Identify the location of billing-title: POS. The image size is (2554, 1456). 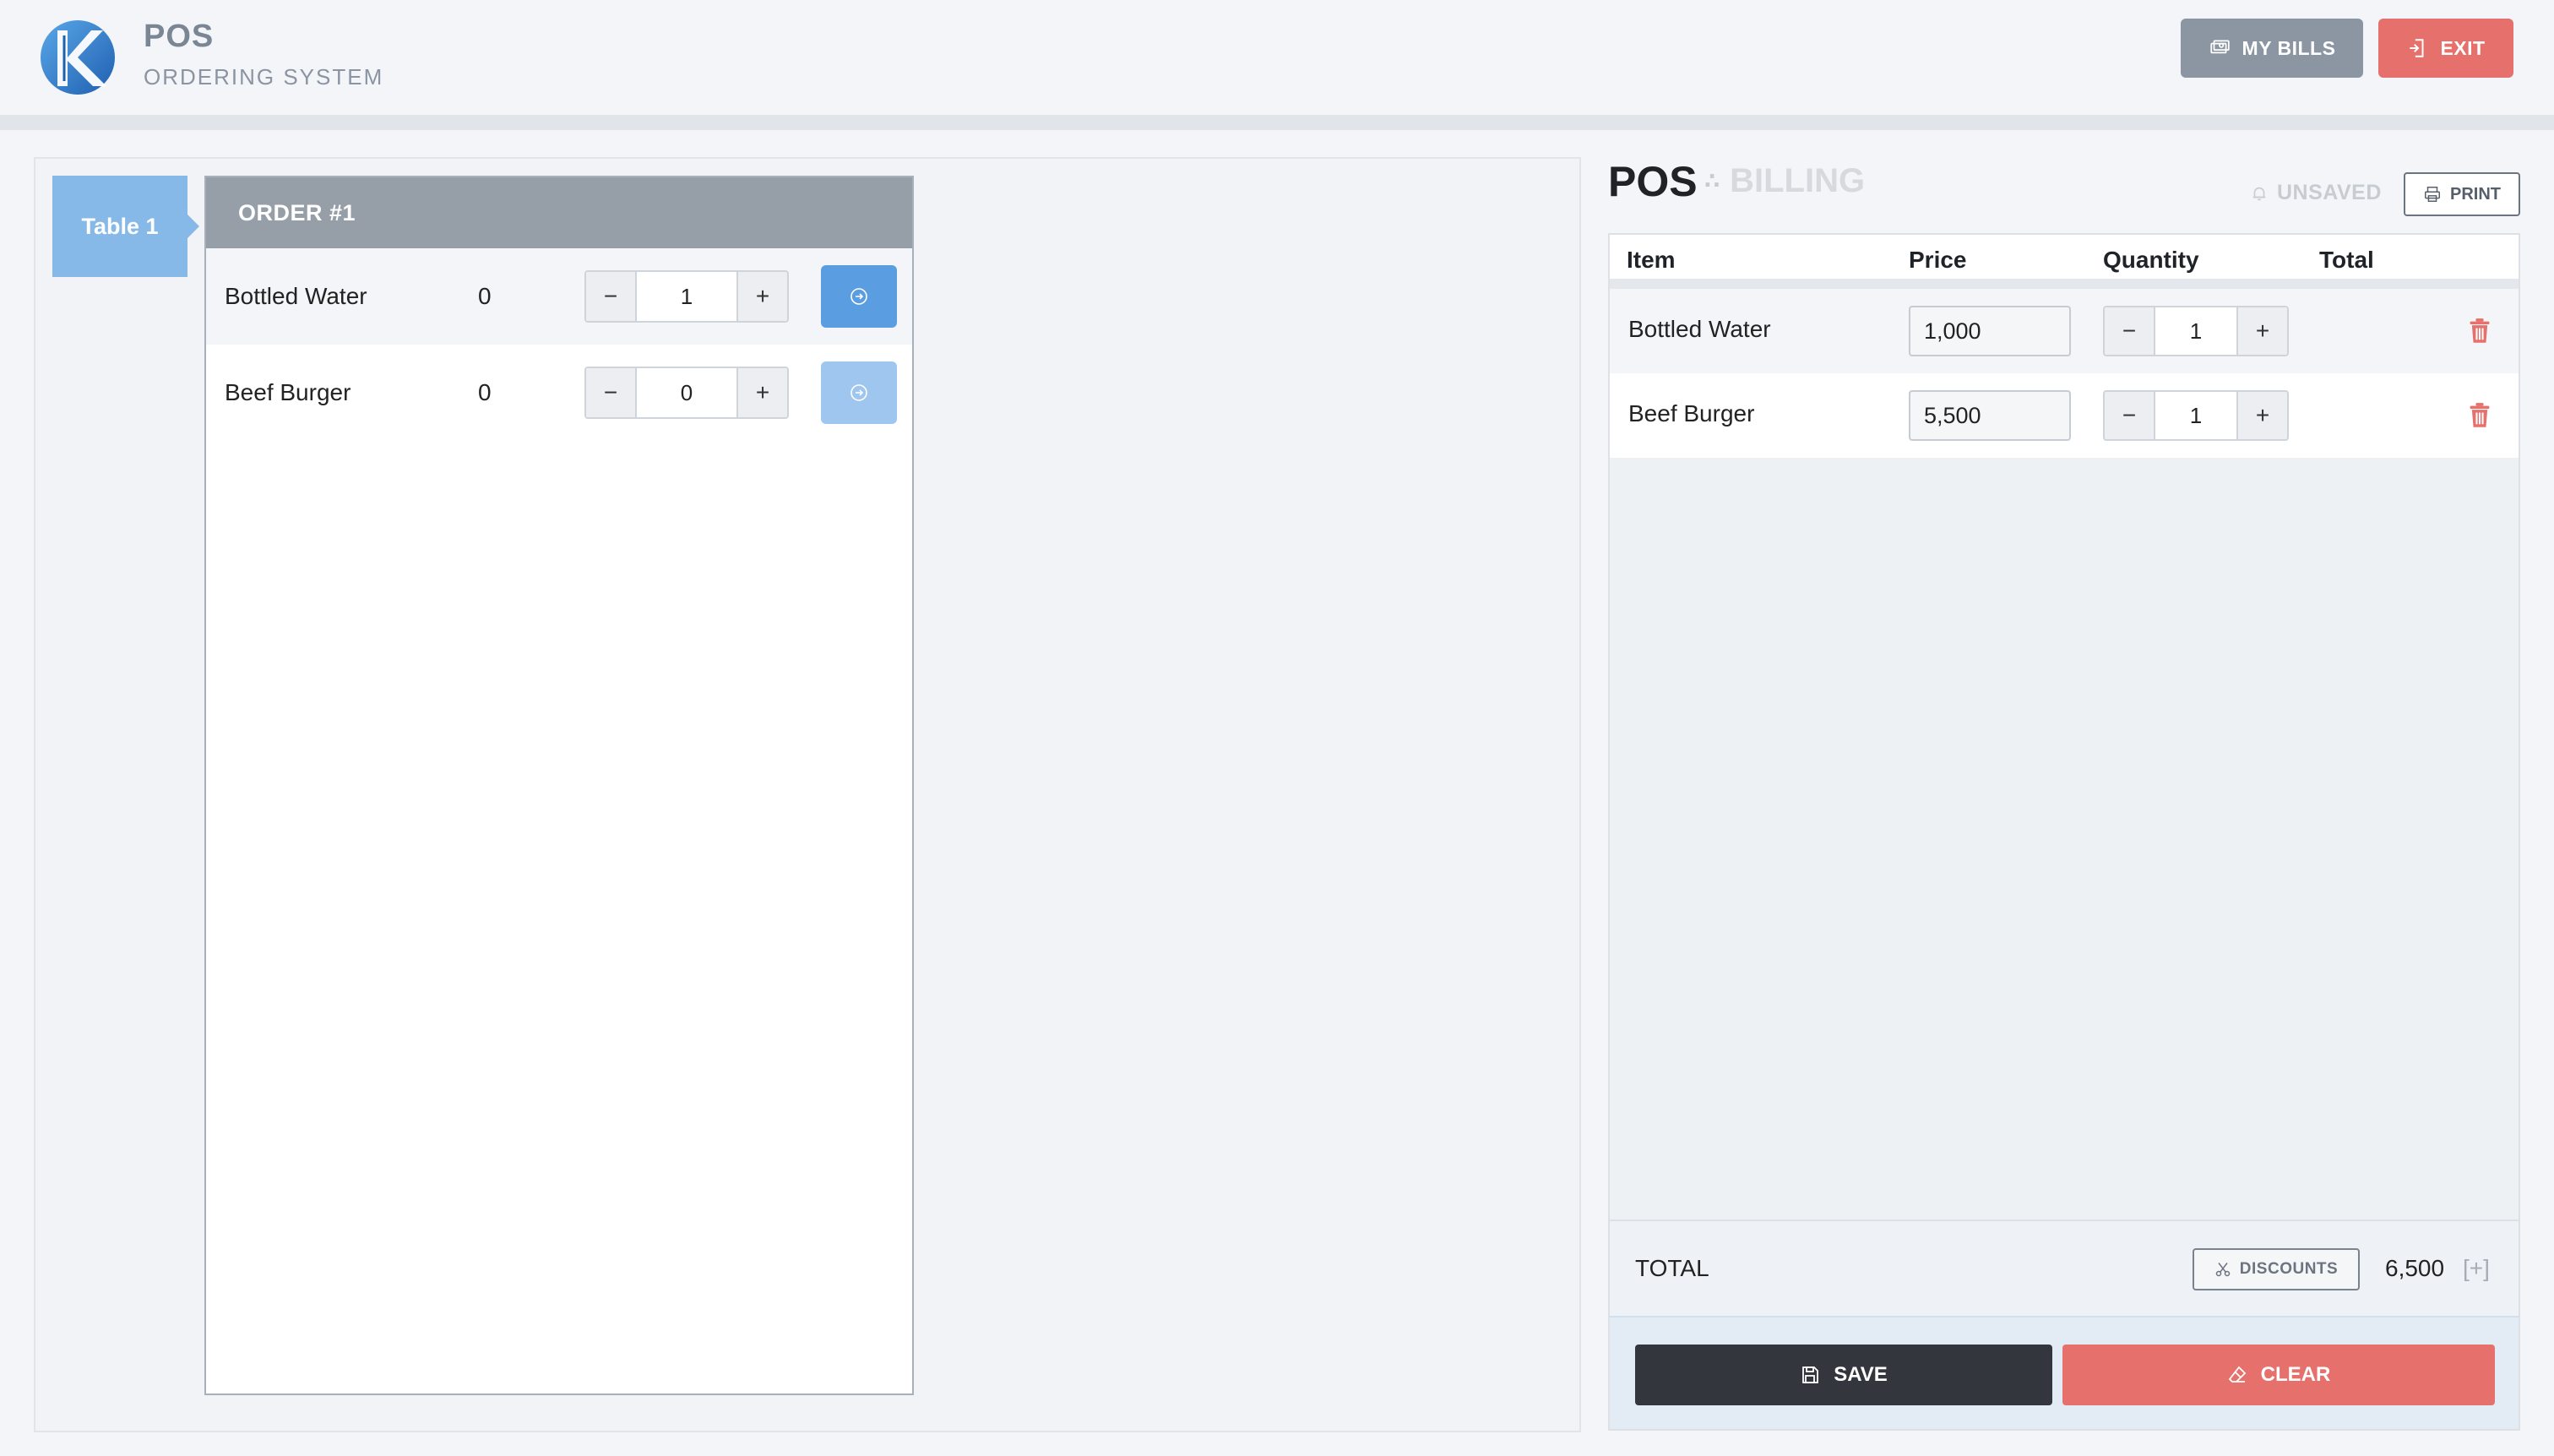
(1653, 181).